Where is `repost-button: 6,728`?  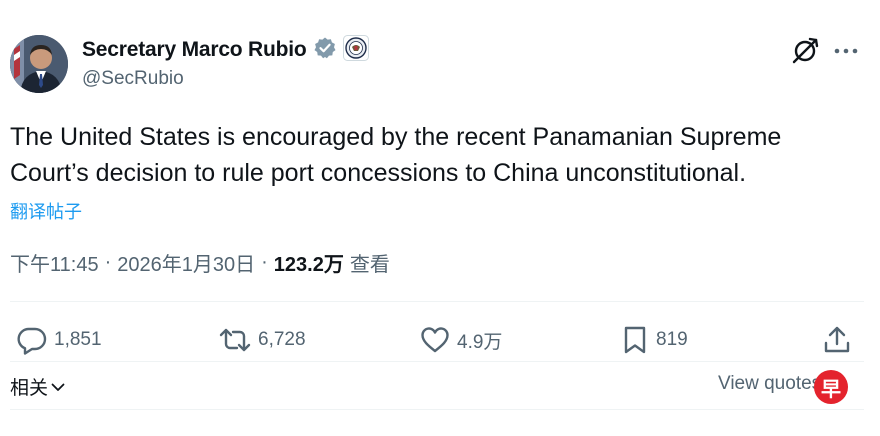 repost-button: 6,728 is located at coordinates (262, 340).